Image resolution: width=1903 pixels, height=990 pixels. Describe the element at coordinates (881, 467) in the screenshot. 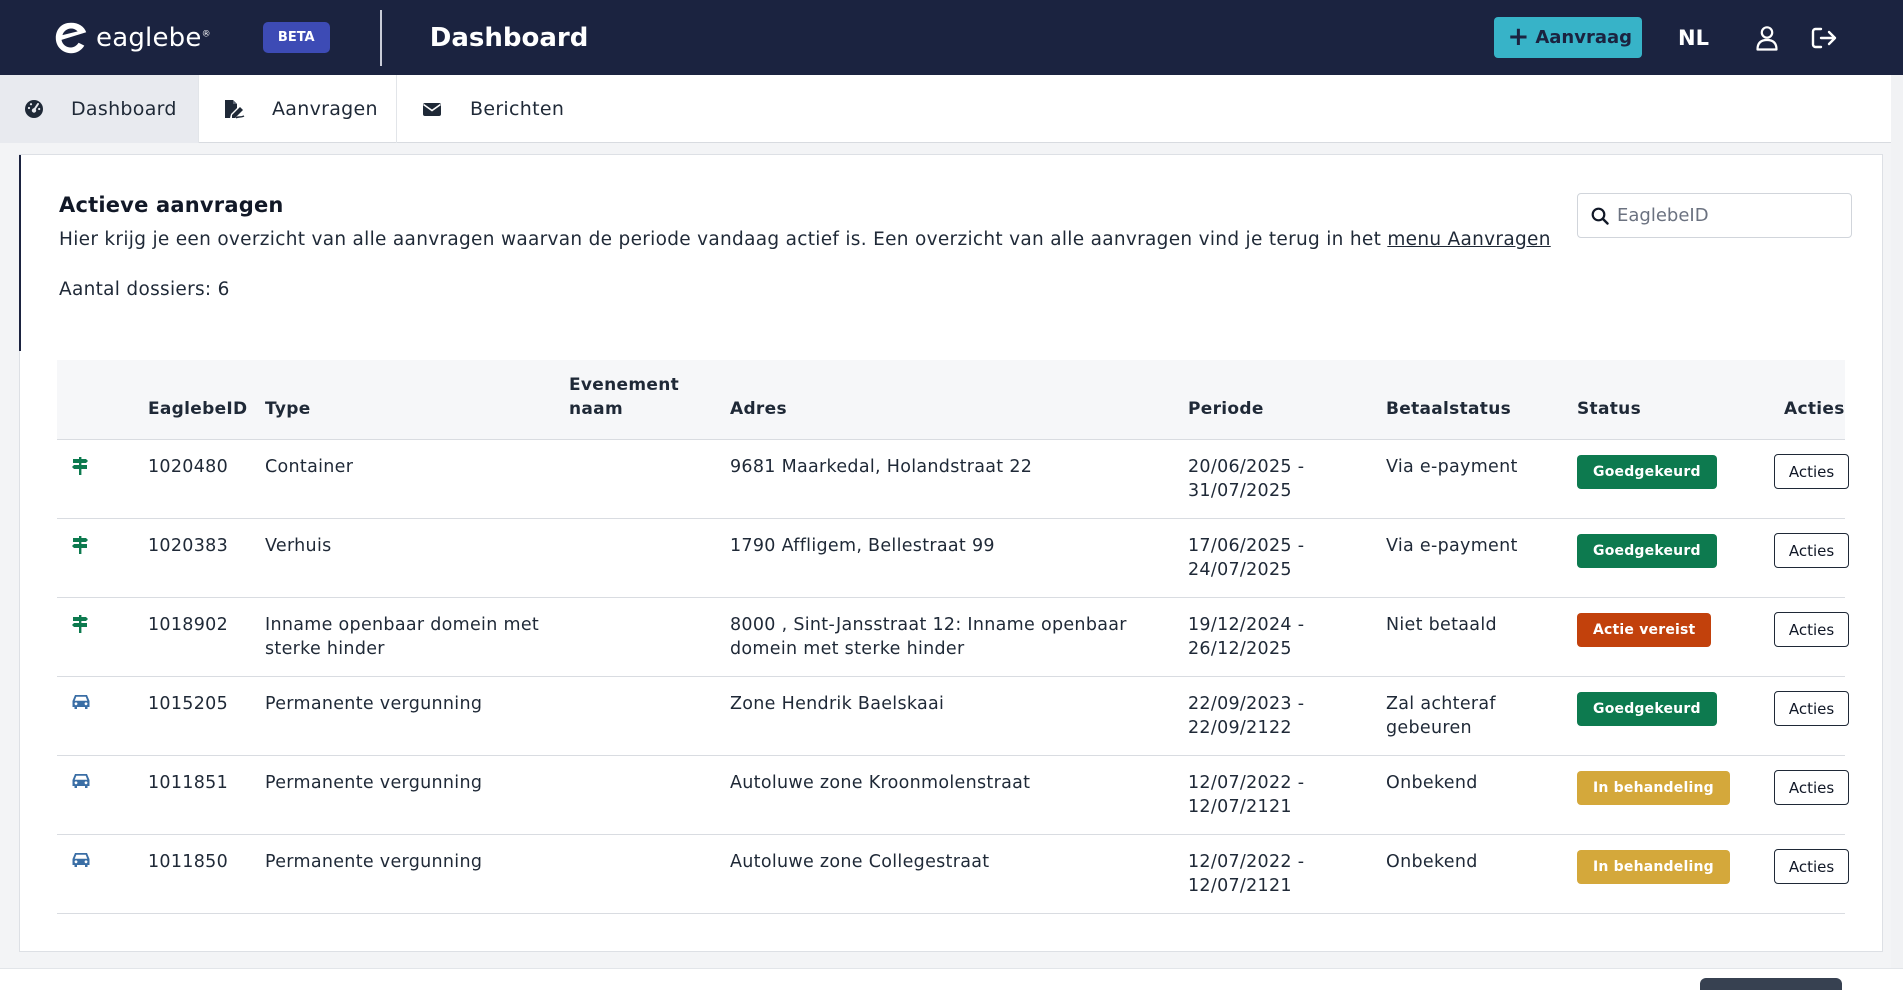

I see `cell-address: 9681 Maarkedal, Holandstraat 22` at that location.